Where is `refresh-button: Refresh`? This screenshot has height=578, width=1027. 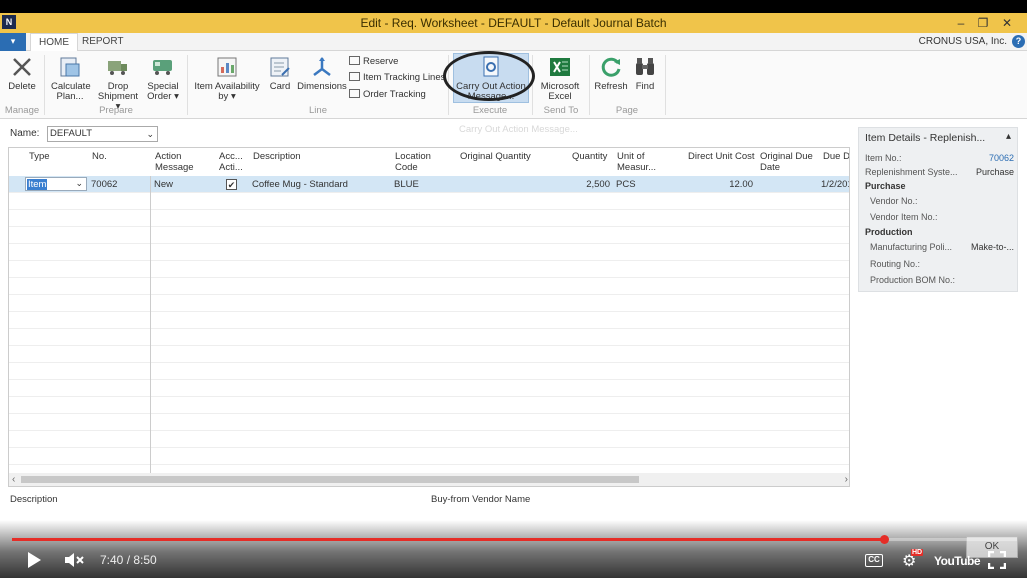
refresh-button: Refresh is located at coordinates (611, 73).